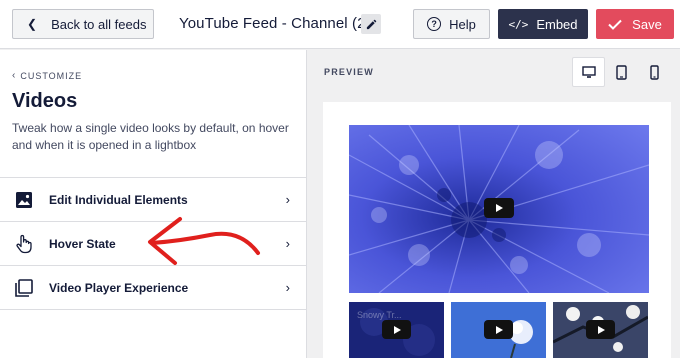  What do you see at coordinates (518, 24) in the screenshot?
I see `code-icon: </>` at bounding box center [518, 24].